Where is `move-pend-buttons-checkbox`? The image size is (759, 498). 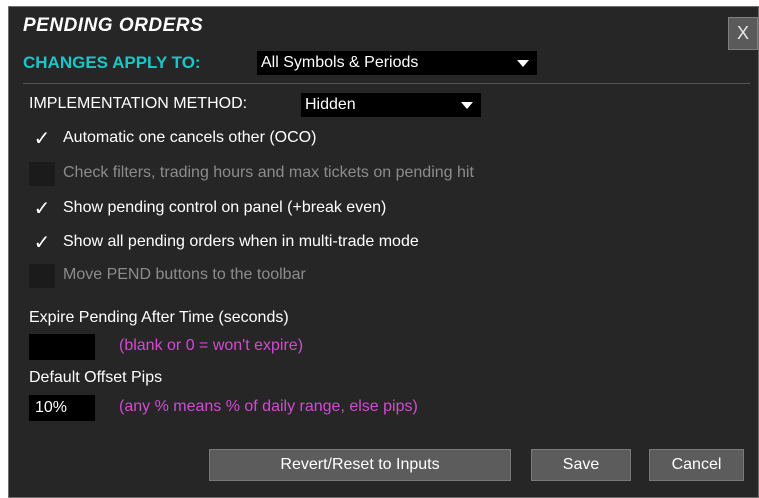 move-pend-buttons-checkbox is located at coordinates (42, 276).